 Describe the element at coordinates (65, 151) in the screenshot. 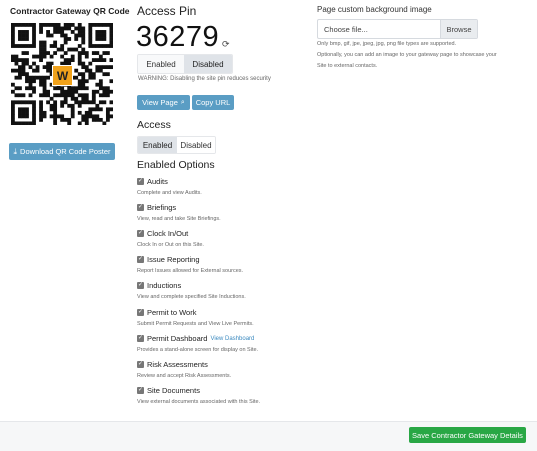

I see `download-qr-poster-label: Download QR Code Poster` at that location.